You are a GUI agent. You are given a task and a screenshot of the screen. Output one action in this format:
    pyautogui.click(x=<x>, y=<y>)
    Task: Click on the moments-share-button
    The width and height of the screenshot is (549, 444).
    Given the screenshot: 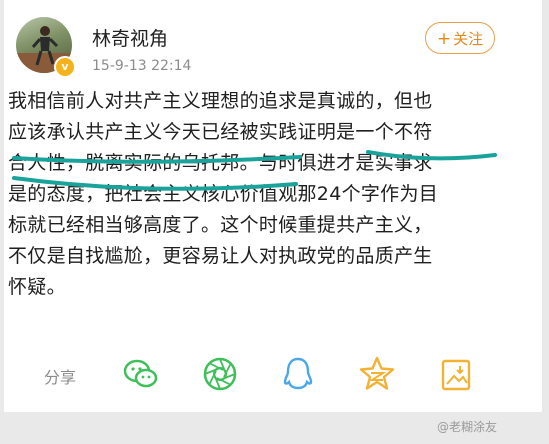 What is the action you would take?
    pyautogui.click(x=220, y=374)
    